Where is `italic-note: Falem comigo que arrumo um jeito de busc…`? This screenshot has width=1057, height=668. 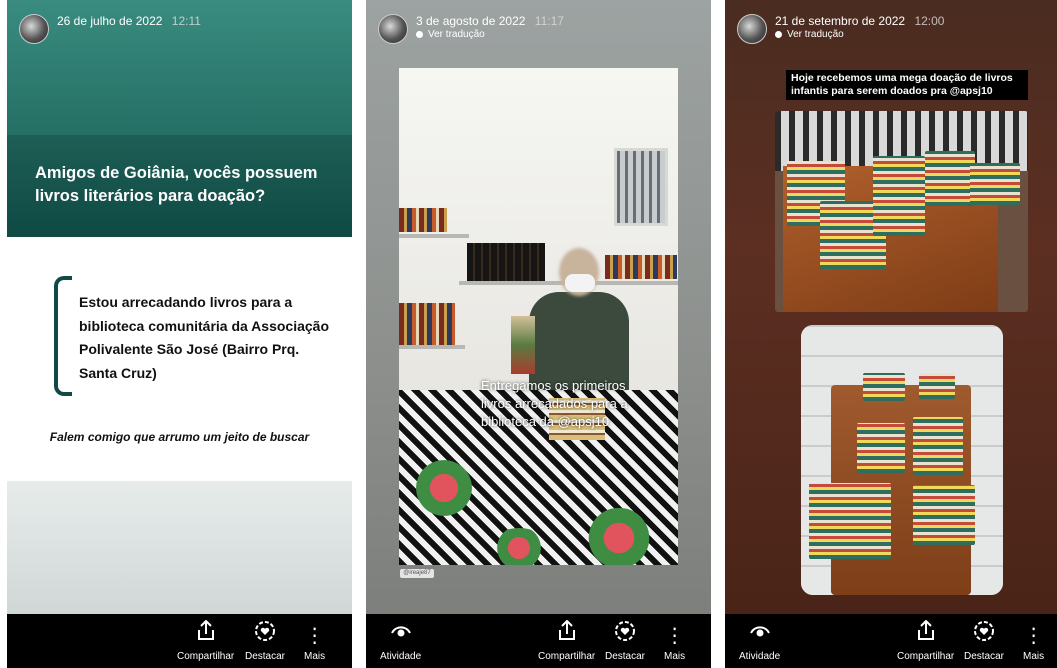
italic-note: Falem comigo que arrumo um jeito de busc… is located at coordinates (179, 437).